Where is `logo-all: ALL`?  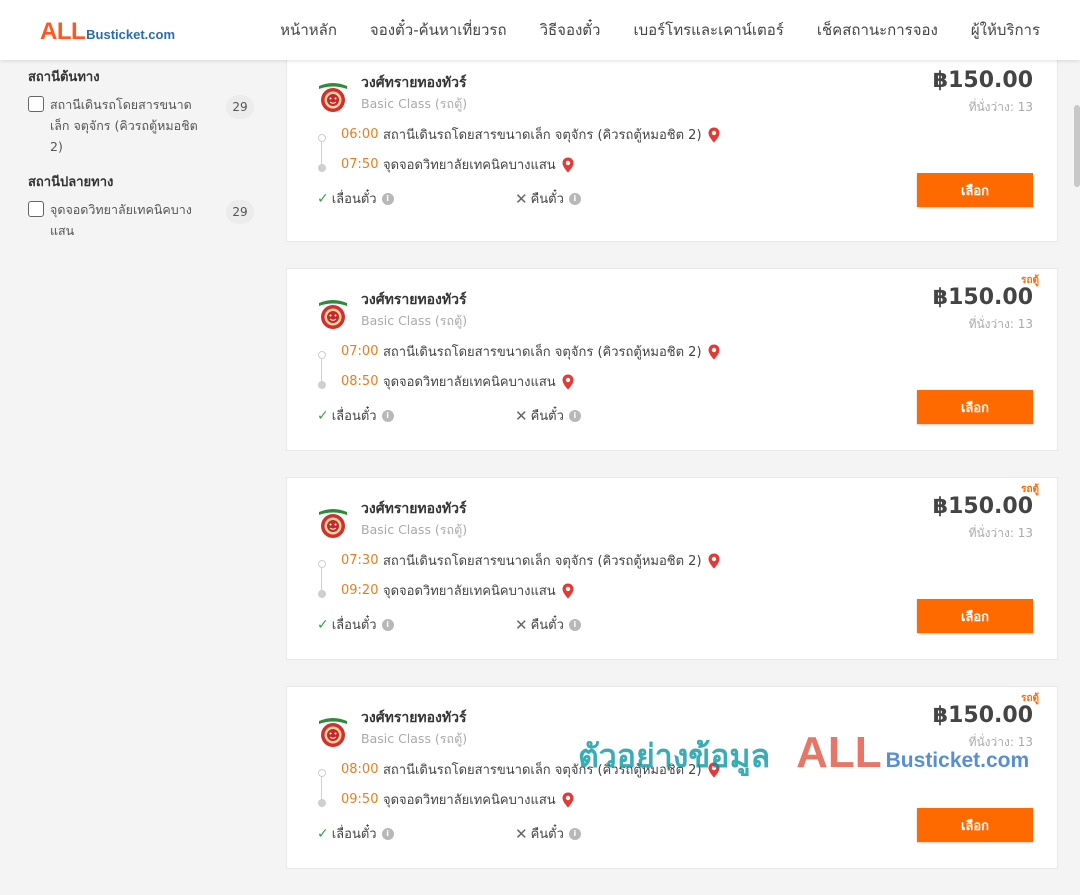 logo-all: ALL is located at coordinates (63, 31).